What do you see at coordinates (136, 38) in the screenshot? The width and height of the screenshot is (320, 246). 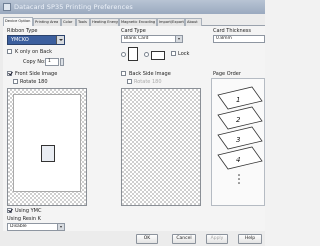 I see `card-type-value: Blank Card` at bounding box center [136, 38].